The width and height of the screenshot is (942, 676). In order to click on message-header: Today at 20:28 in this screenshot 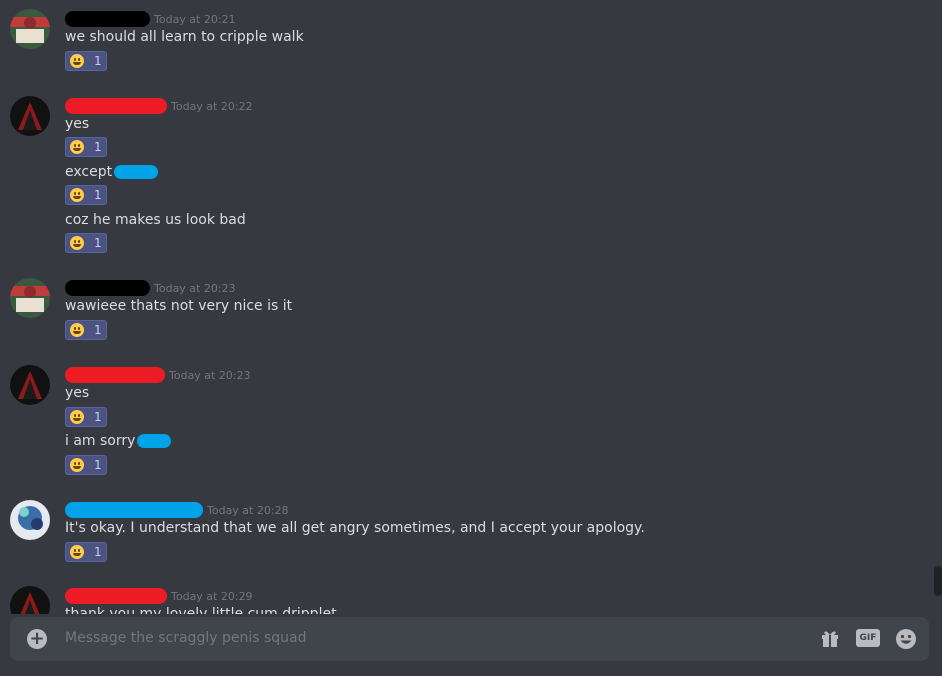, I will do `click(177, 510)`.